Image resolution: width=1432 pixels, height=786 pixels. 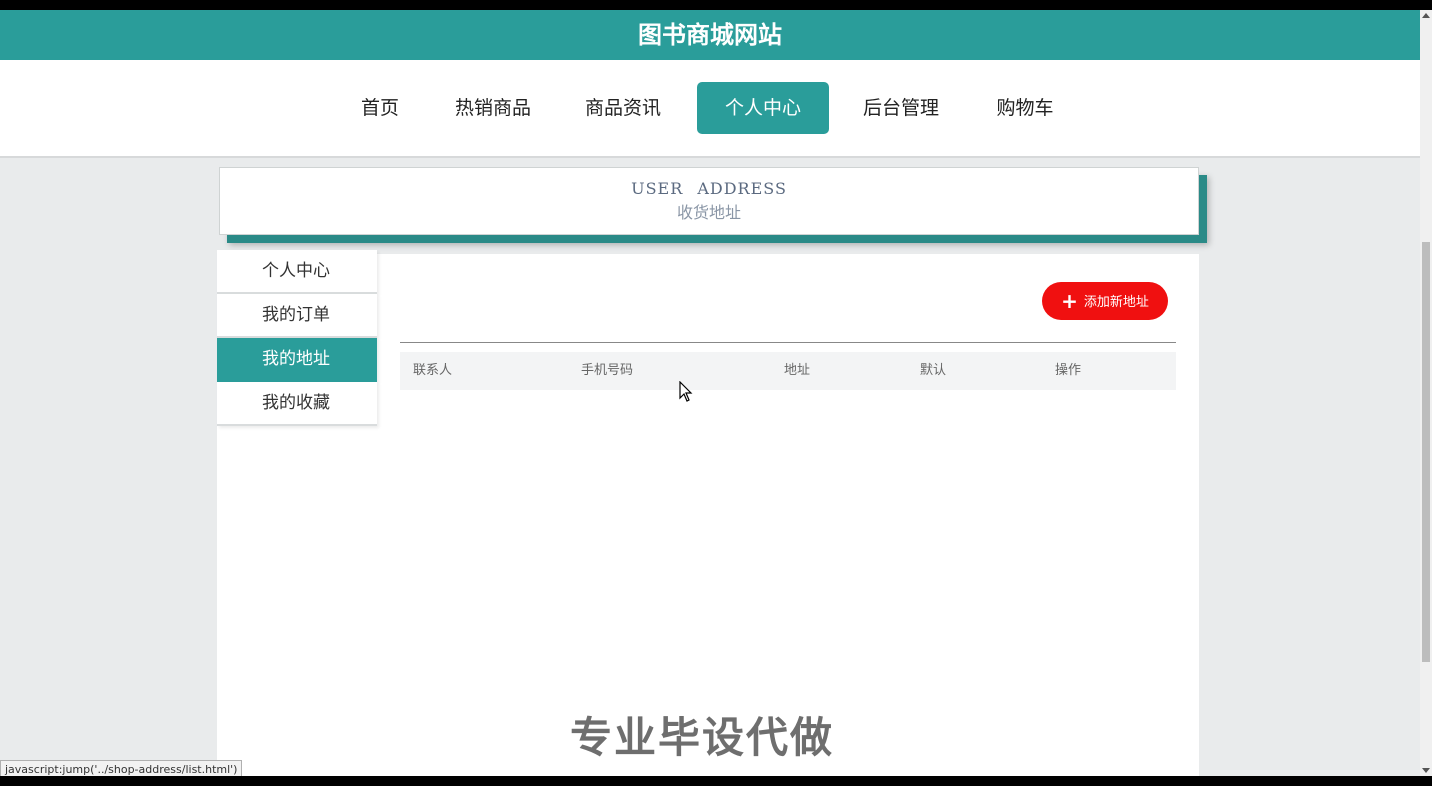 I want to click on nav-item-hot-products: 热销商品, so click(x=493, y=108).